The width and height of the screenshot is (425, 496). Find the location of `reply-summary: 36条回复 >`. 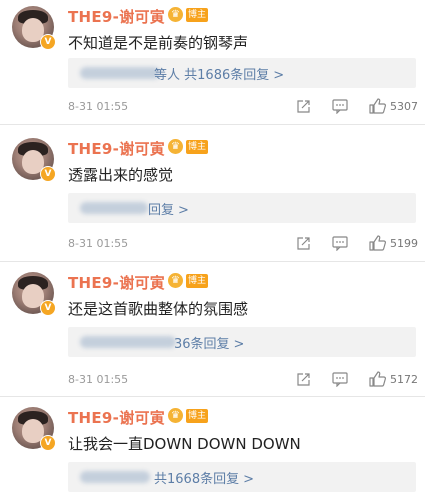

reply-summary: 36条回复 > is located at coordinates (242, 342).